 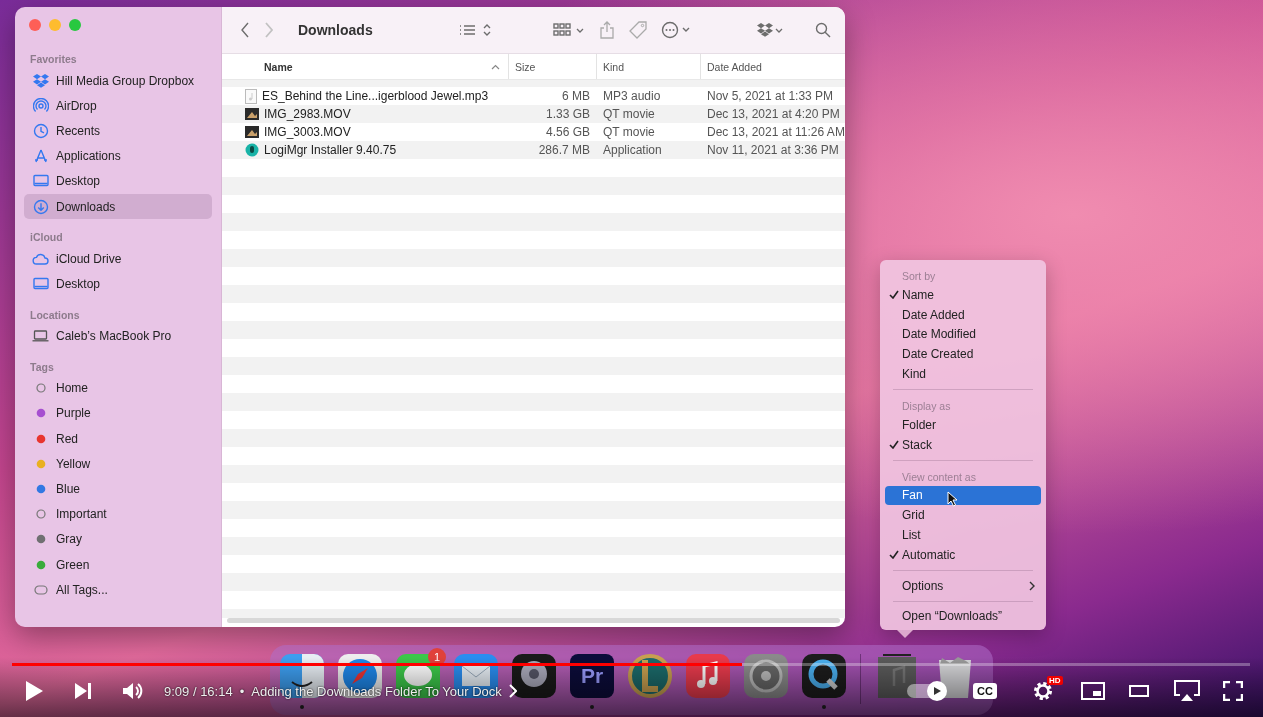 I want to click on miniplayer-icon, so click(x=1093, y=691).